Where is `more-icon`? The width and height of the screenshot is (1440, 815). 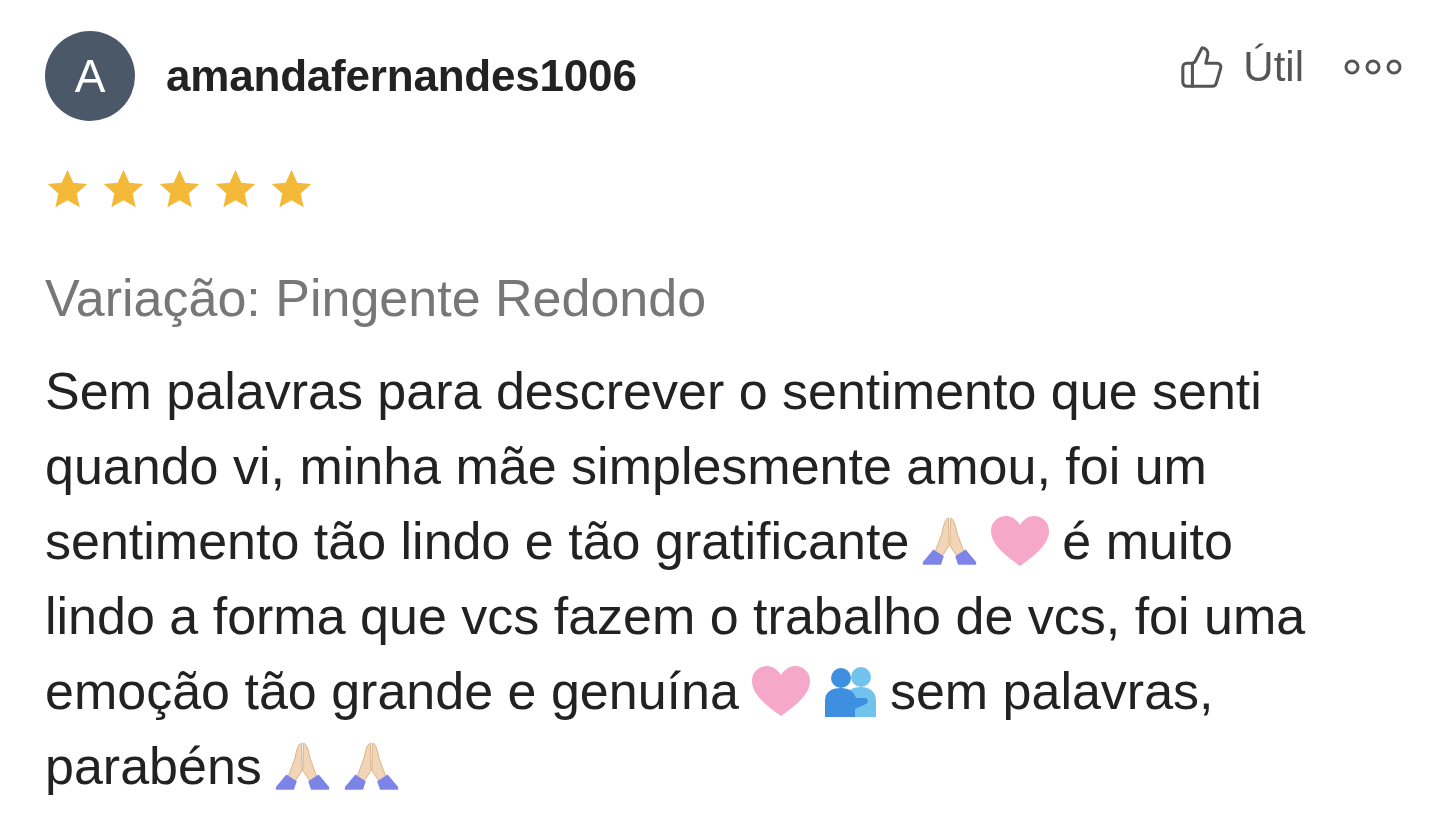
more-icon is located at coordinates (1373, 67).